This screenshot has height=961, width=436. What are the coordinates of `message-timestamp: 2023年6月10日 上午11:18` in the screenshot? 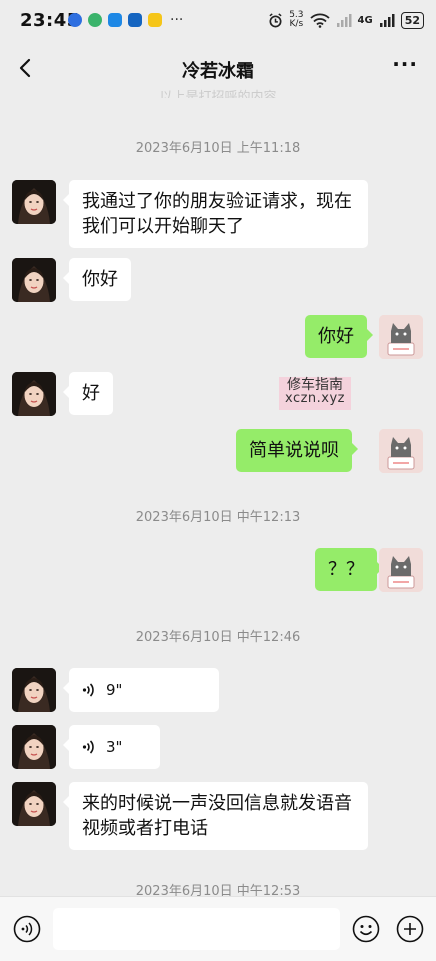 It's located at (218, 148).